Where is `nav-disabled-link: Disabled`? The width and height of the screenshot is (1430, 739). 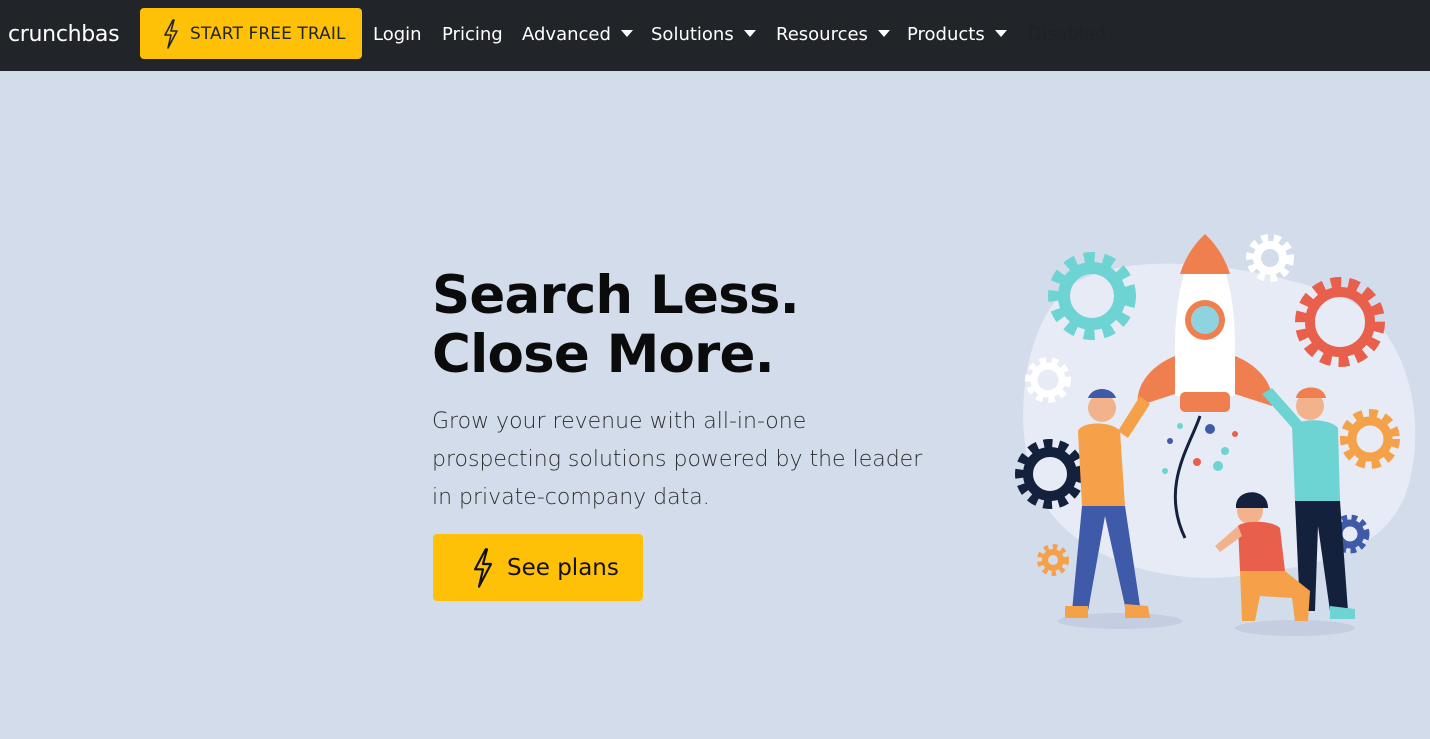
nav-disabled-link: Disabled is located at coordinates (1067, 35).